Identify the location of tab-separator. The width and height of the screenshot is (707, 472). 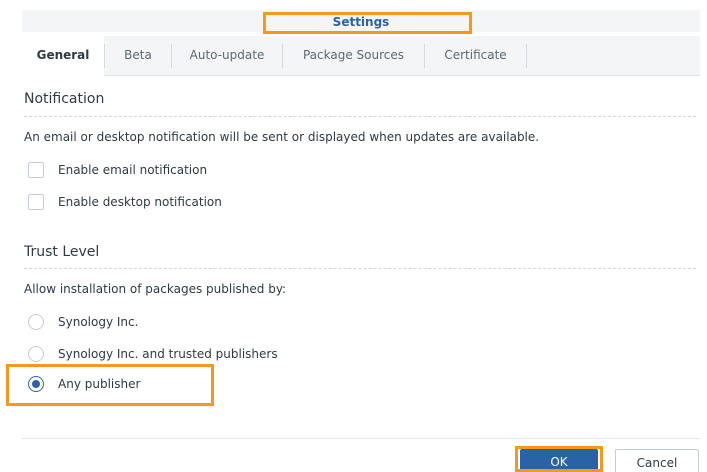
(526, 56).